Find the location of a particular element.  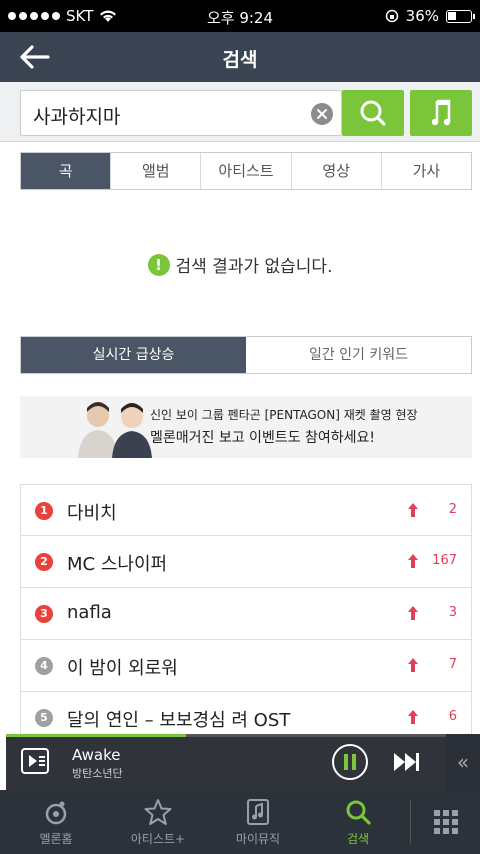

nav-label: 검색 is located at coordinates (358, 839).